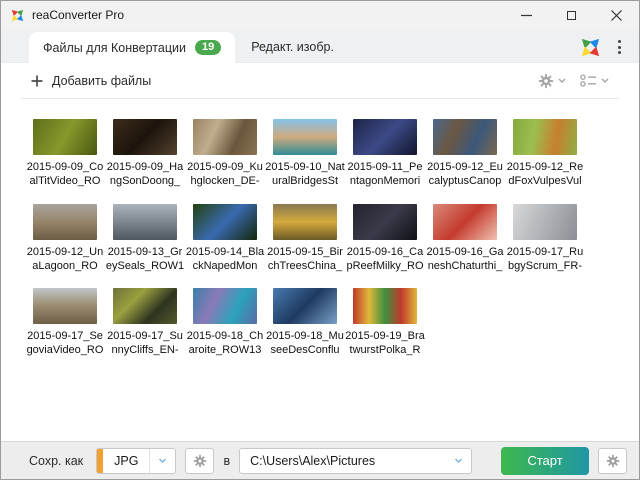 The image size is (640, 480). Describe the element at coordinates (305, 174) in the screenshot. I see `file-name: 2015-09-10_NaturalBridgesSt` at that location.